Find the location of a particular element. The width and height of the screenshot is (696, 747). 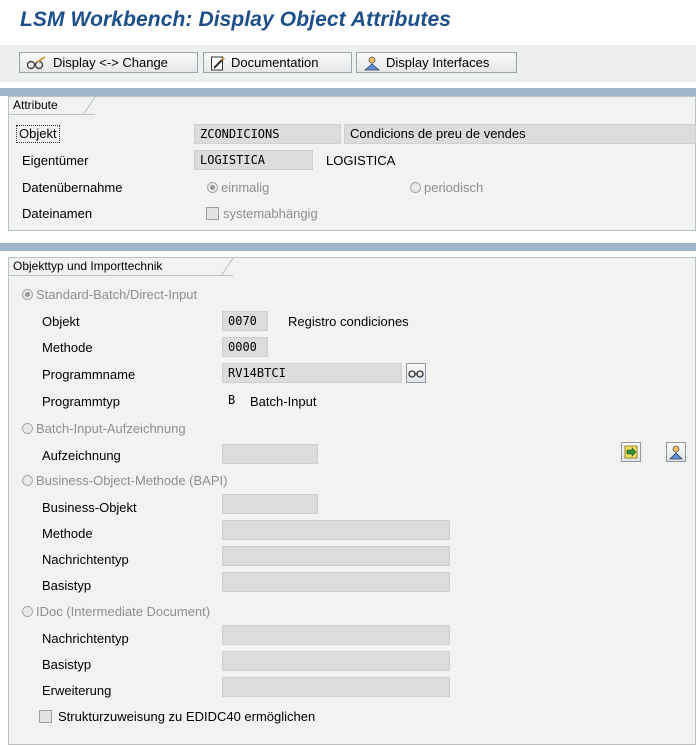

imp-objekt-label: Objekt is located at coordinates (61, 321).